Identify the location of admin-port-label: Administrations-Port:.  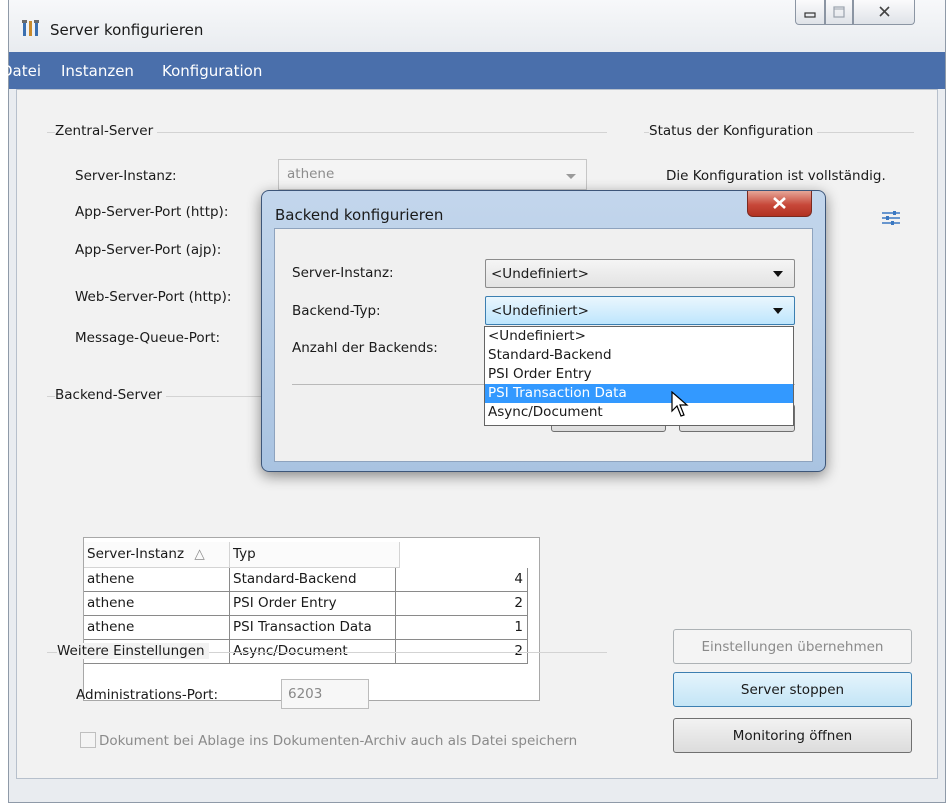
(147, 695).